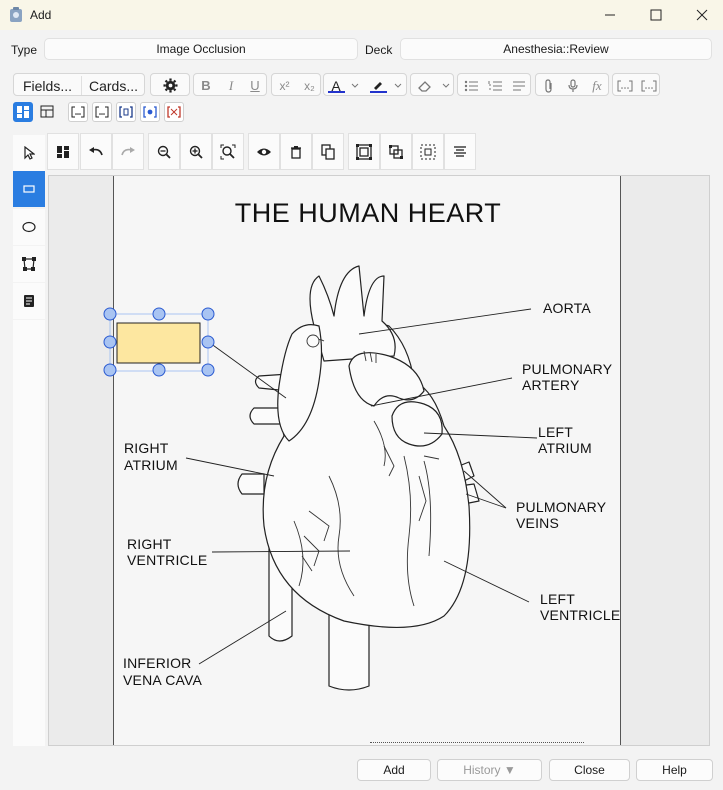 The height and width of the screenshot is (790, 723). I want to click on resize-handle-b, so click(159, 370).